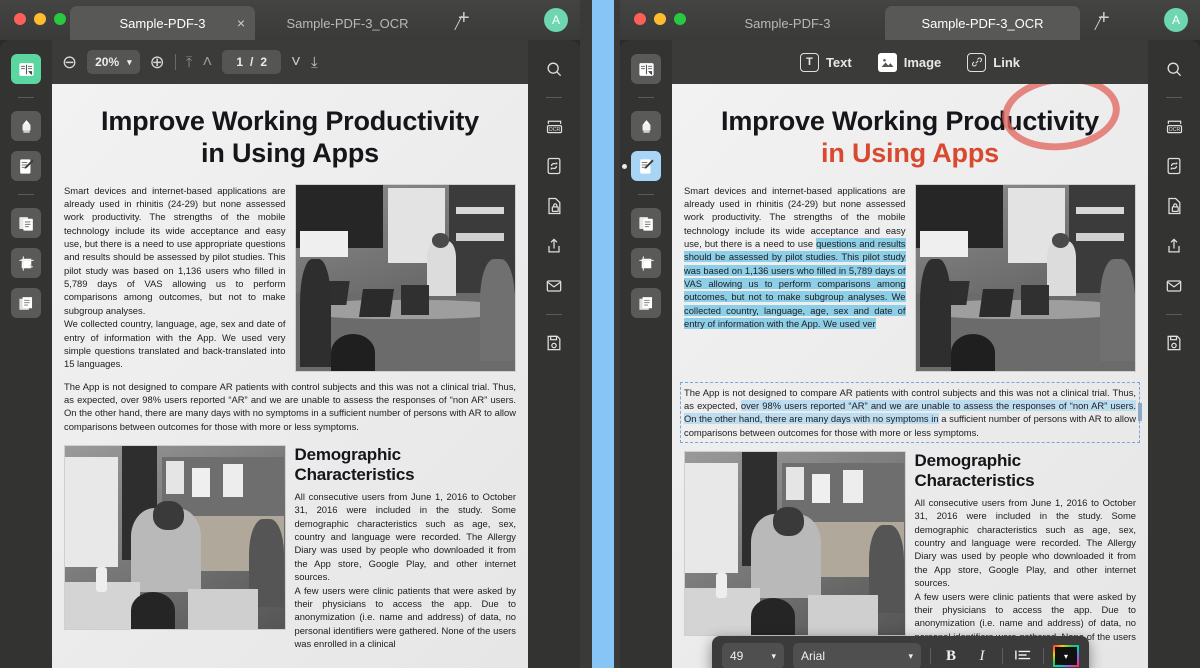 Image resolution: width=1200 pixels, height=668 pixels. Describe the element at coordinates (1025, 277) in the screenshot. I see `image-column` at that location.